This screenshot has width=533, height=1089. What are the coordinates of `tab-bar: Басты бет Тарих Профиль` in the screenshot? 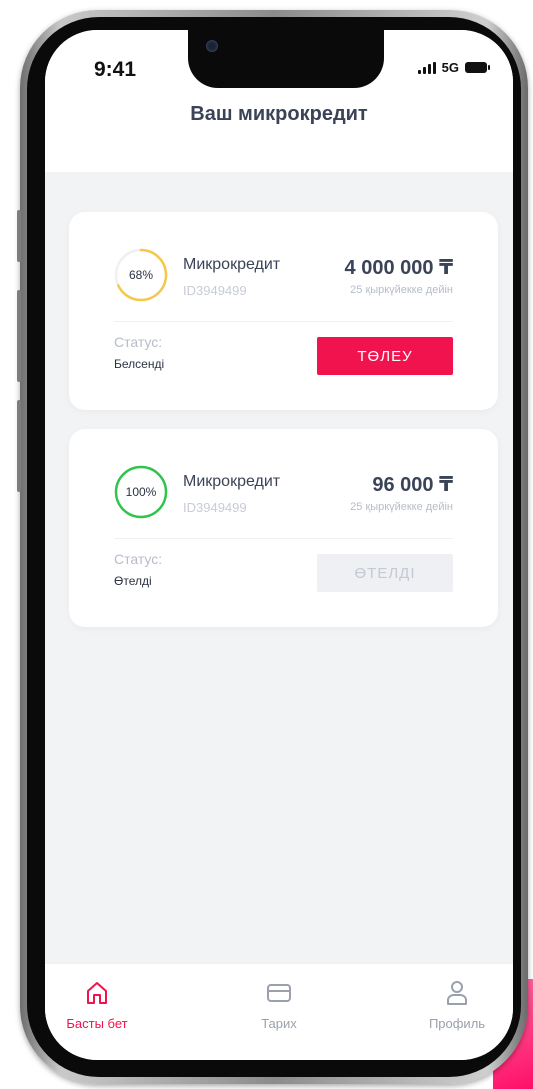 It's located at (279, 1011).